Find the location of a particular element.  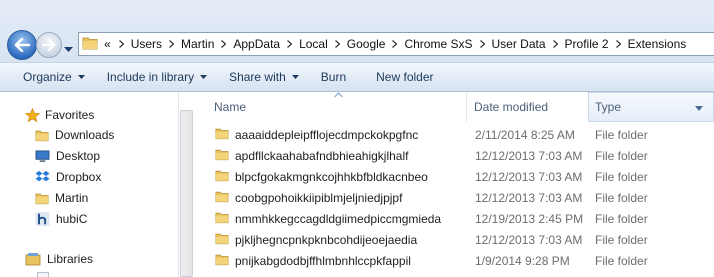

file-date-modified: 2/11/2014 8:25 AM is located at coordinates (525, 134).